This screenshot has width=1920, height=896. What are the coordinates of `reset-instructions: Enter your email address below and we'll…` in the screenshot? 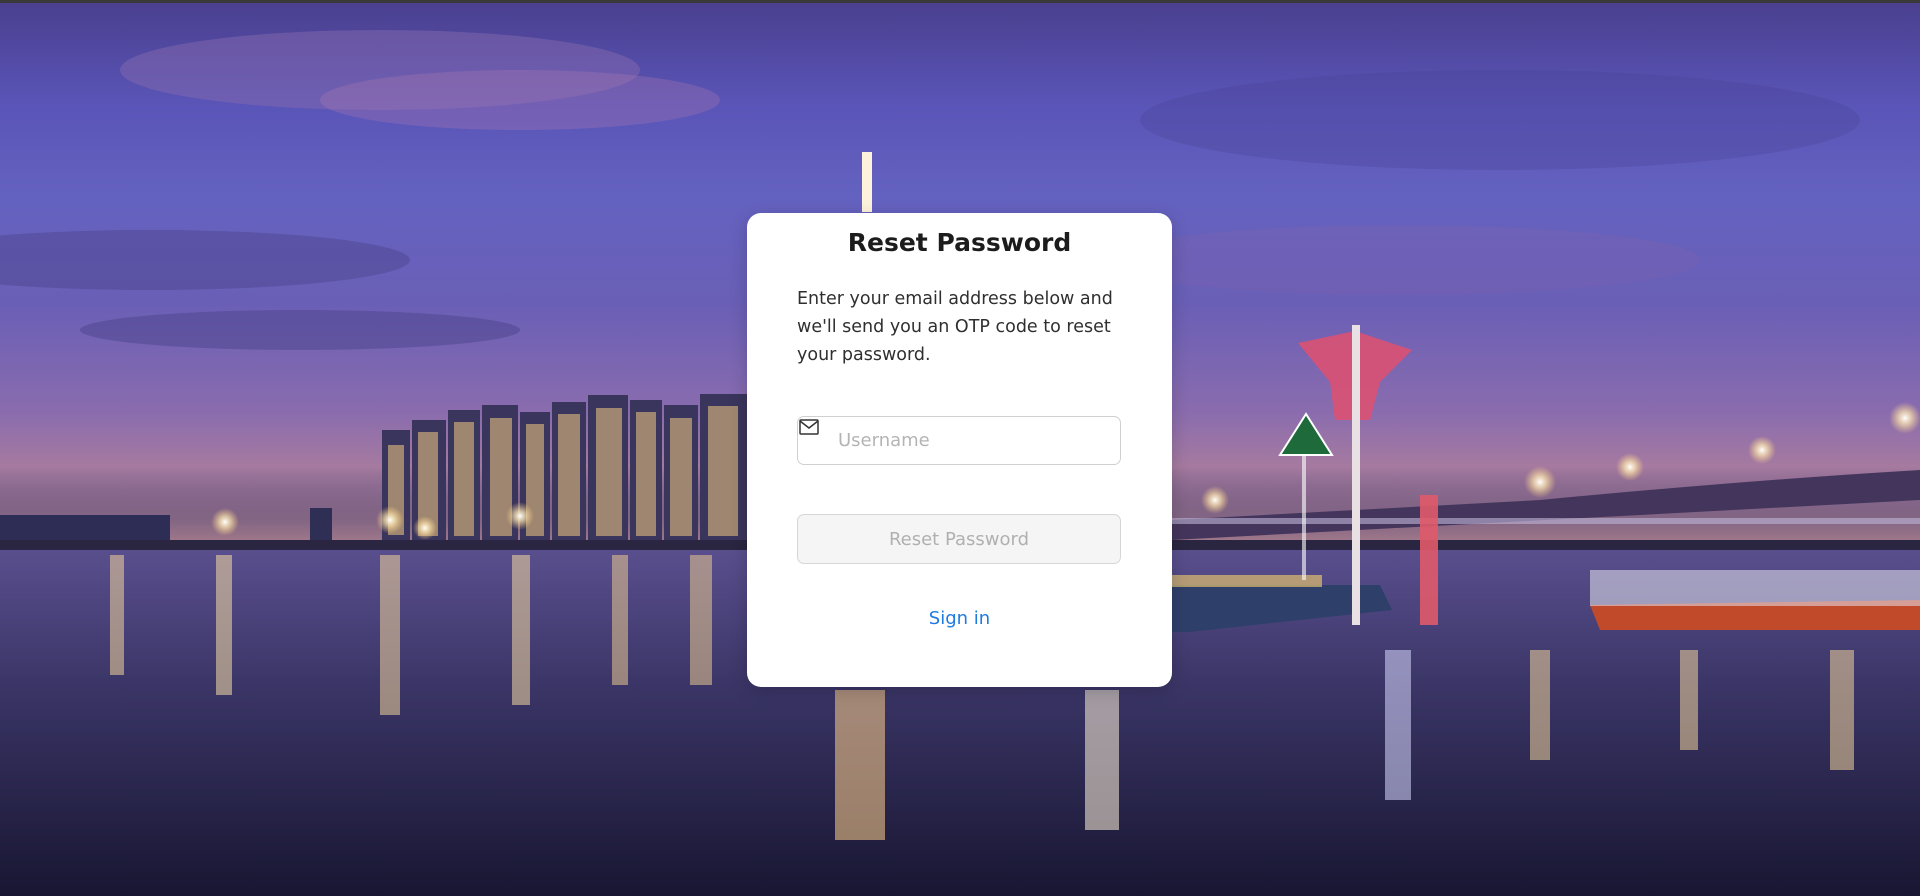 It's located at (955, 327).